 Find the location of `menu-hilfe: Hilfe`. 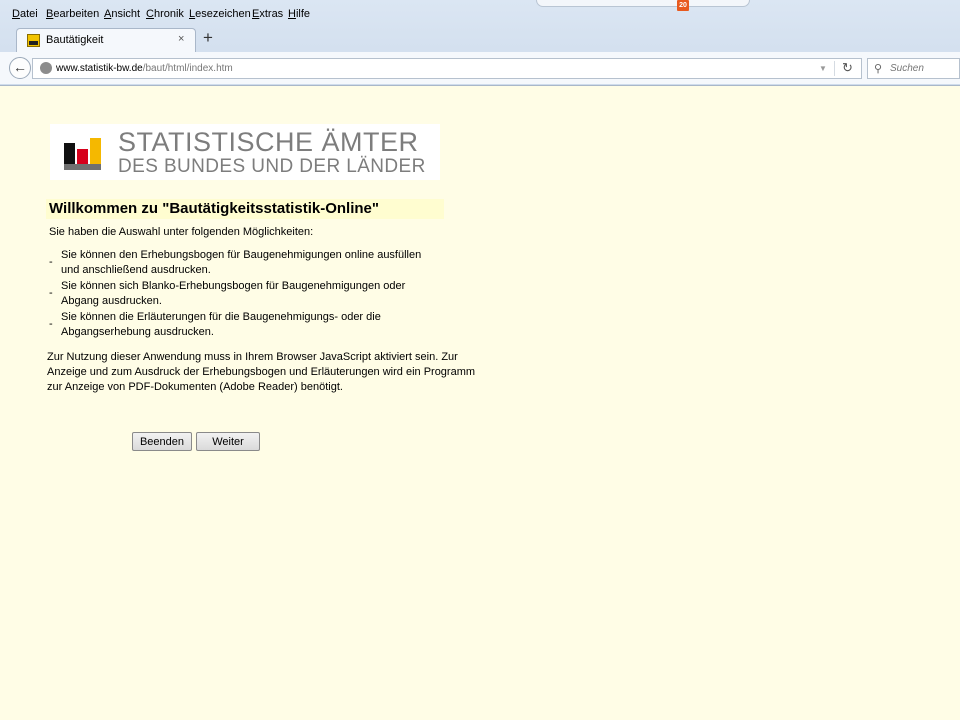

menu-hilfe: Hilfe is located at coordinates (299, 14).